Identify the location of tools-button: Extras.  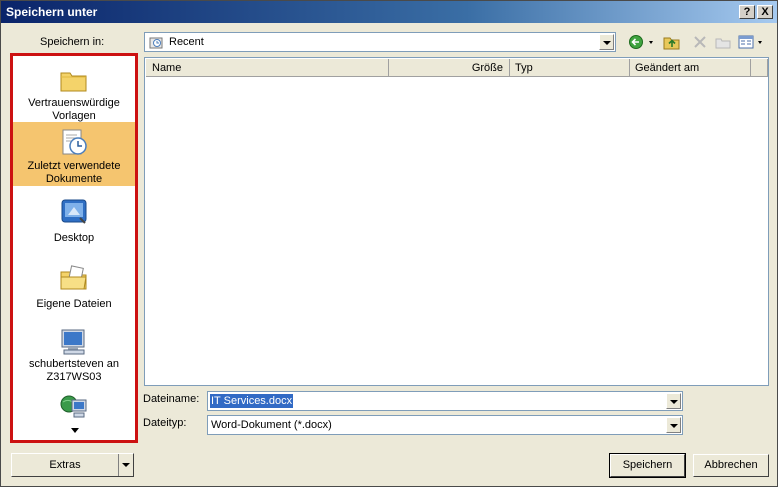
(72, 465).